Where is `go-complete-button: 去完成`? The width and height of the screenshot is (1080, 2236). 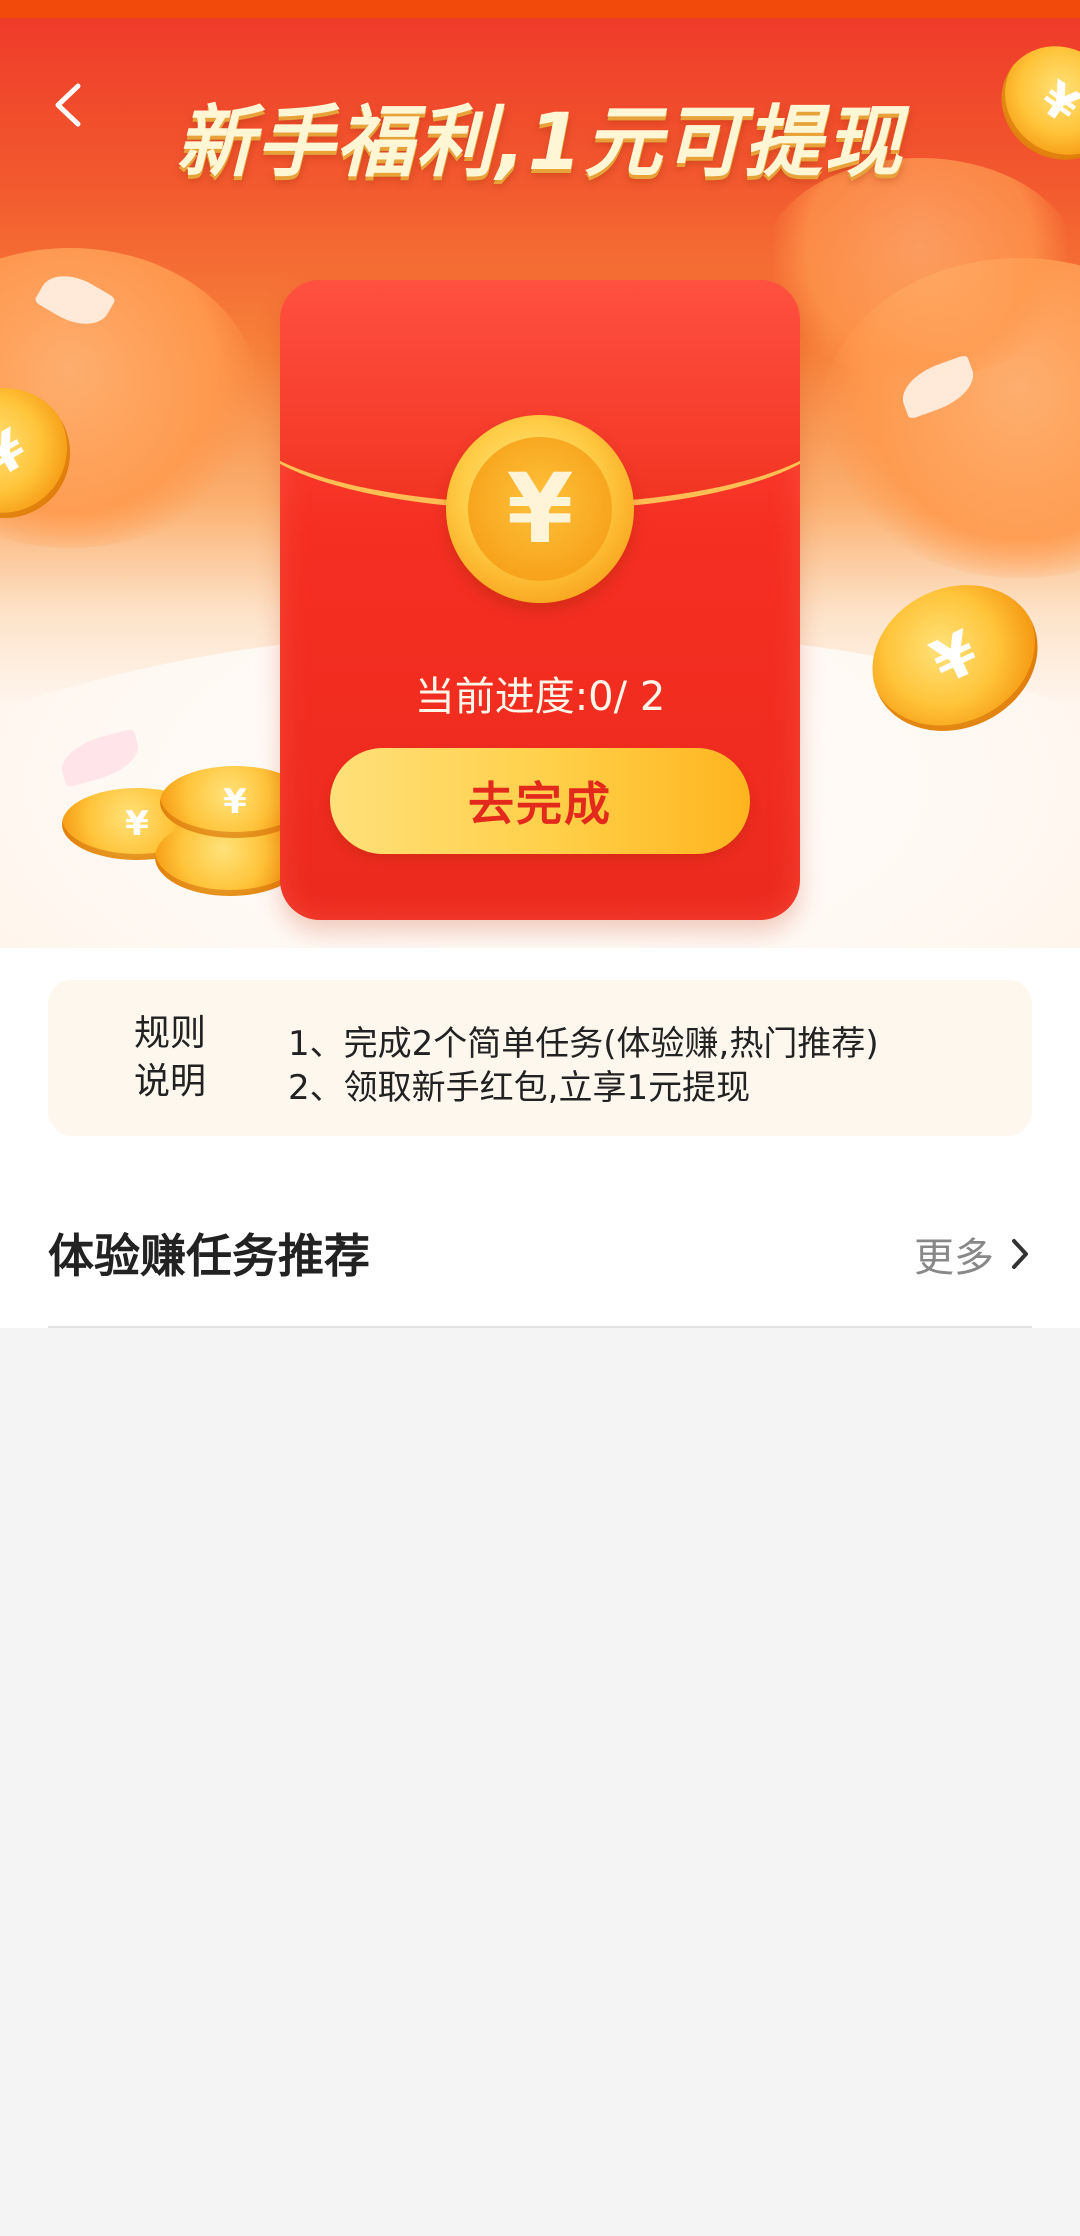 go-complete-button: 去完成 is located at coordinates (540, 801).